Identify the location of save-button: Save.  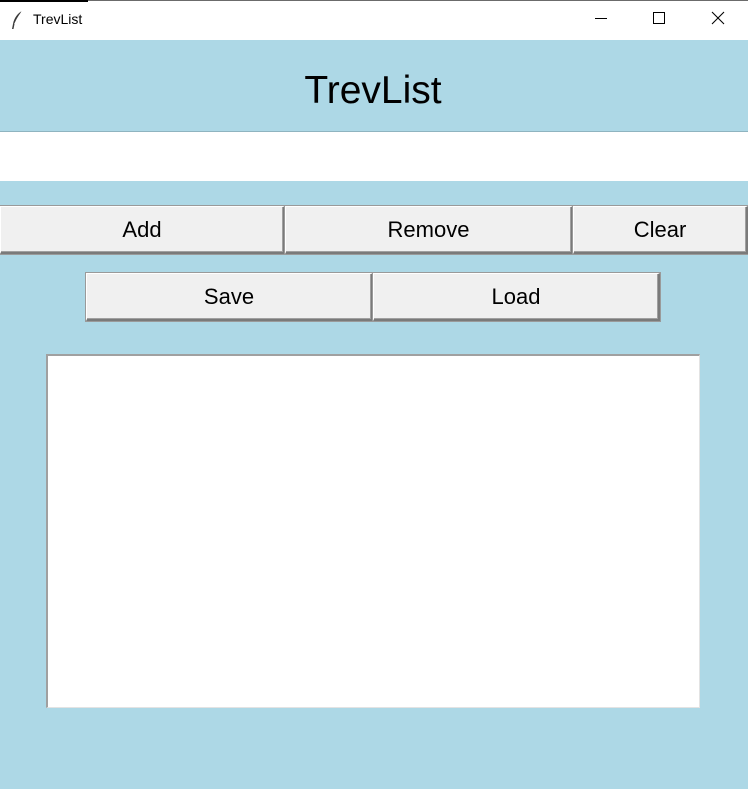
(229, 297).